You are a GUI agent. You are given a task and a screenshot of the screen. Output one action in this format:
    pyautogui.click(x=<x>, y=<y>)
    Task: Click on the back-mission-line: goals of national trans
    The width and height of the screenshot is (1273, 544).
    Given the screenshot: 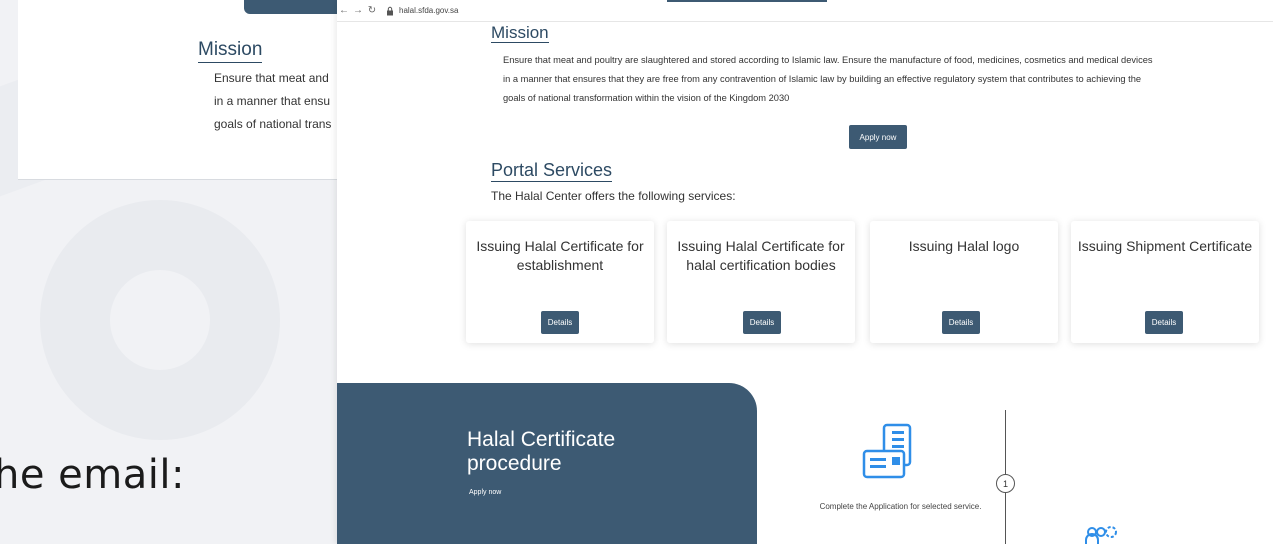 What is the action you would take?
    pyautogui.click(x=273, y=124)
    